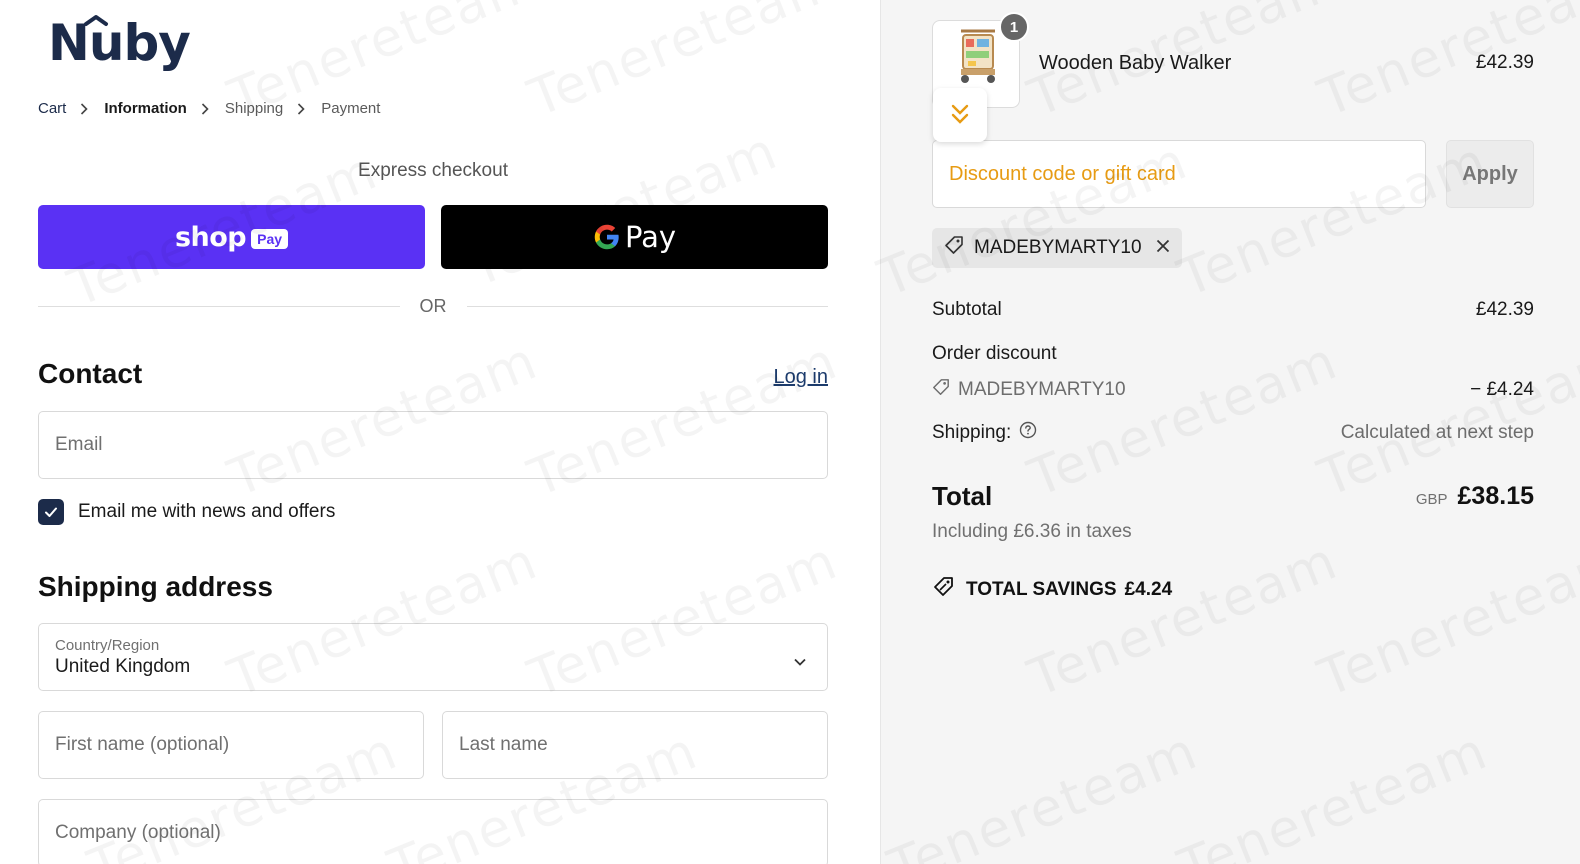  I want to click on order-discount-value: − £4.24, so click(1502, 389).